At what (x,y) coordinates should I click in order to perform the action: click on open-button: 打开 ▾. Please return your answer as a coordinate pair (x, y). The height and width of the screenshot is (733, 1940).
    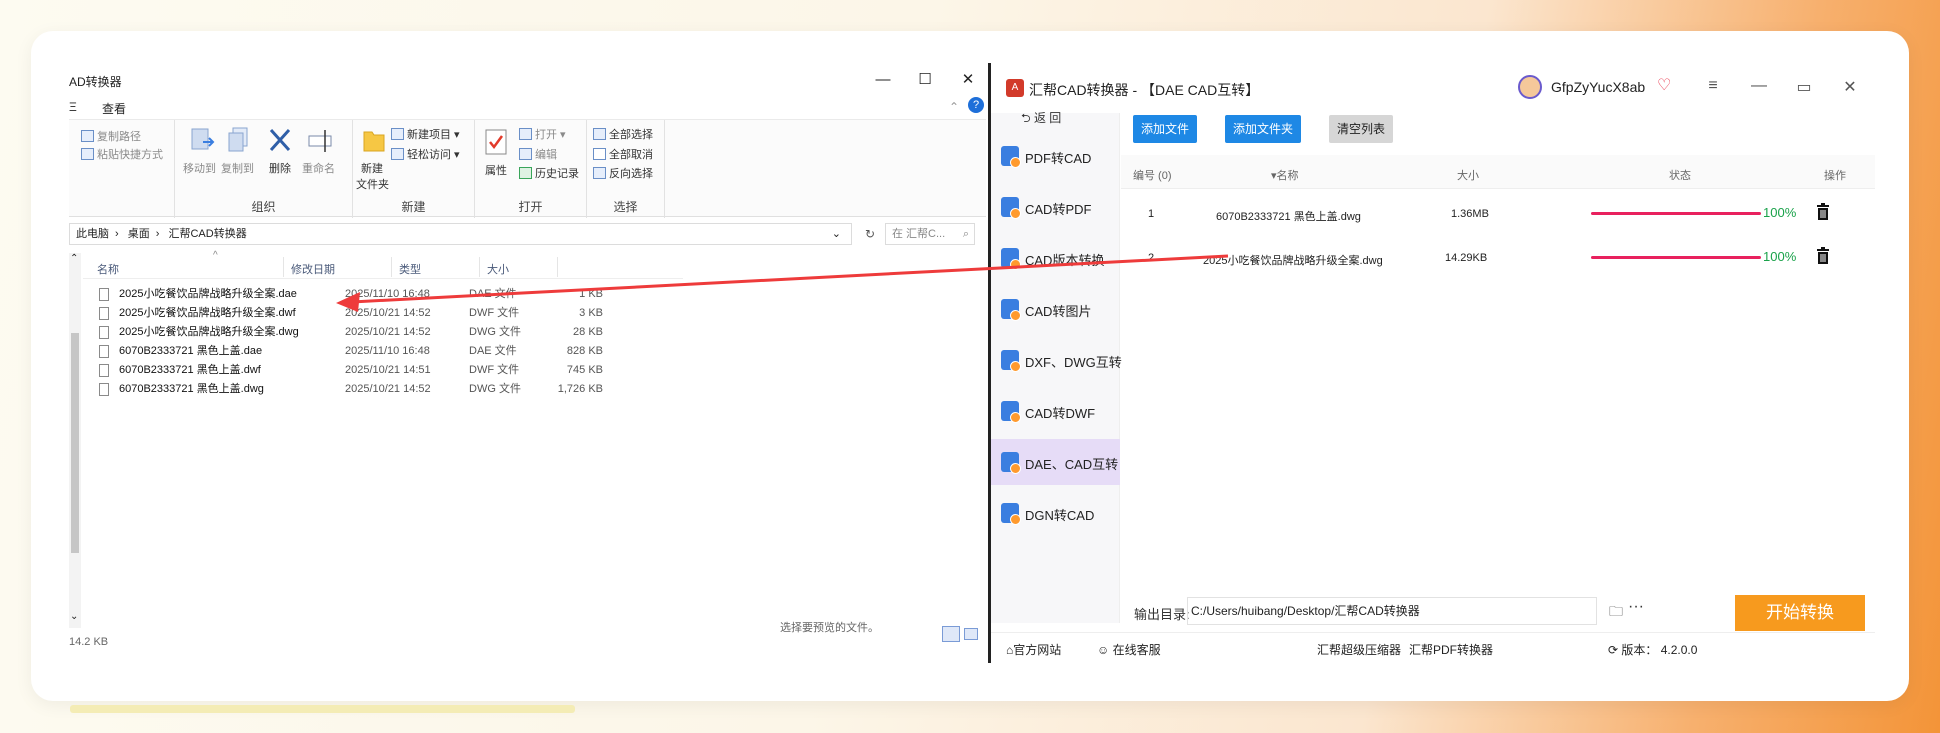
    Looking at the image, I should click on (542, 134).